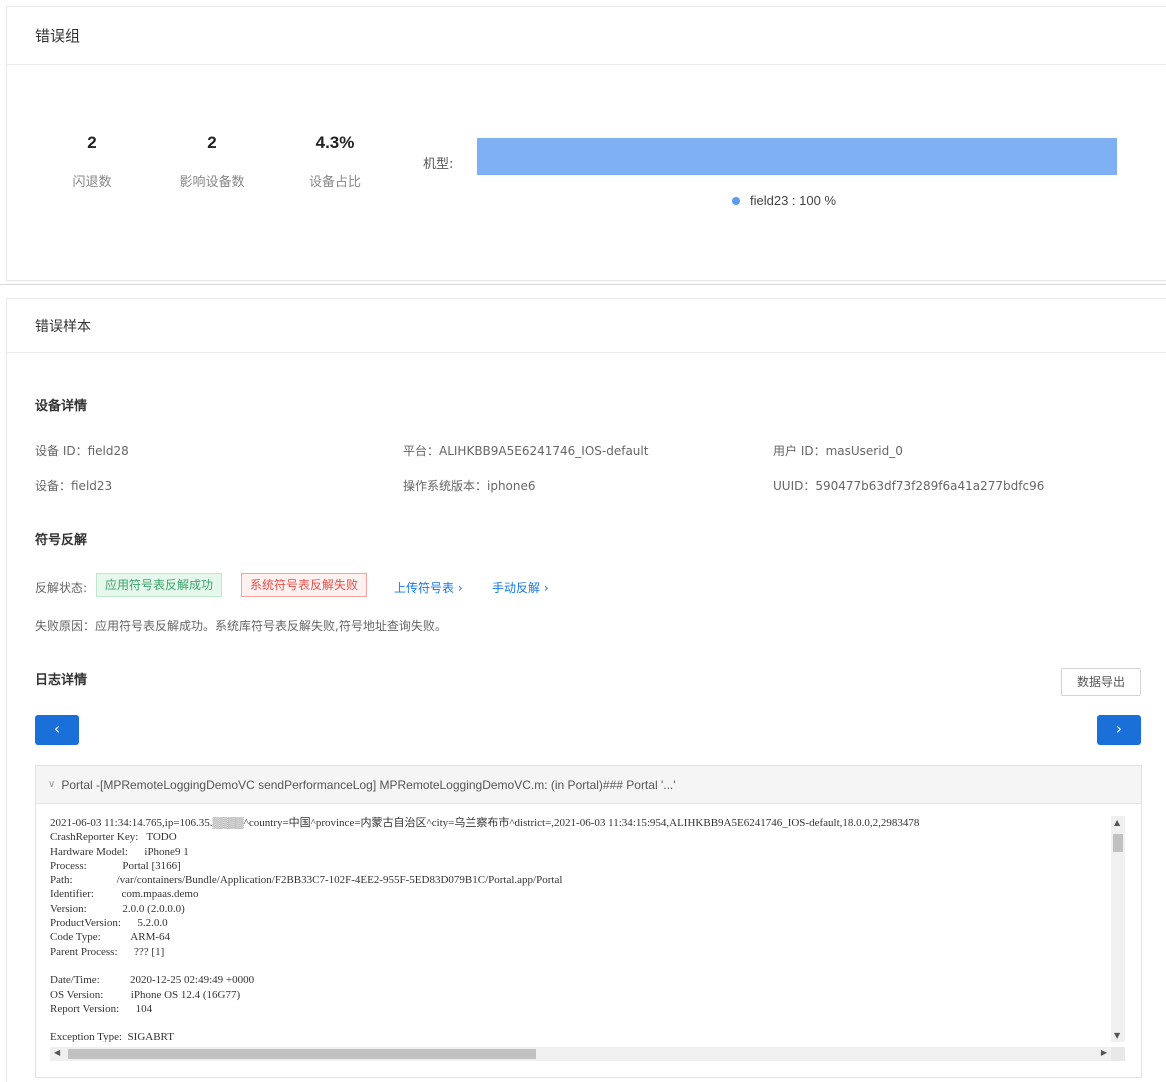  I want to click on scroll-left-arrow-icon: ◀, so click(57, 1052).